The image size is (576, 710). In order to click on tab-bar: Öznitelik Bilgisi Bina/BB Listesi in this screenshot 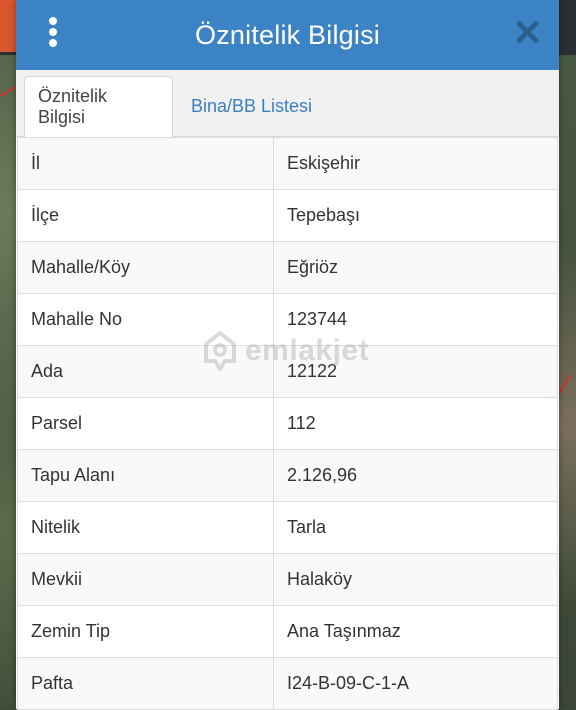, I will do `click(287, 103)`.